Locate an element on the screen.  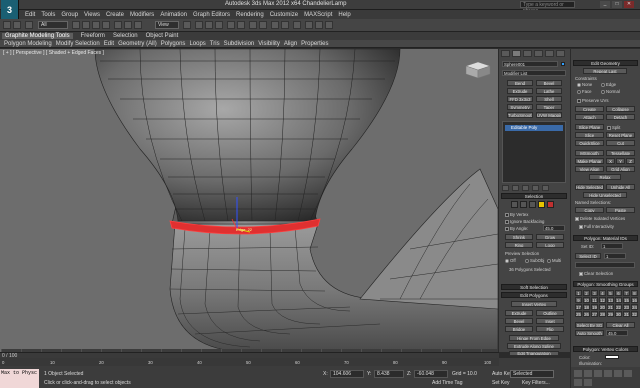
polygon-level-icon is located at coordinates (541, 204).